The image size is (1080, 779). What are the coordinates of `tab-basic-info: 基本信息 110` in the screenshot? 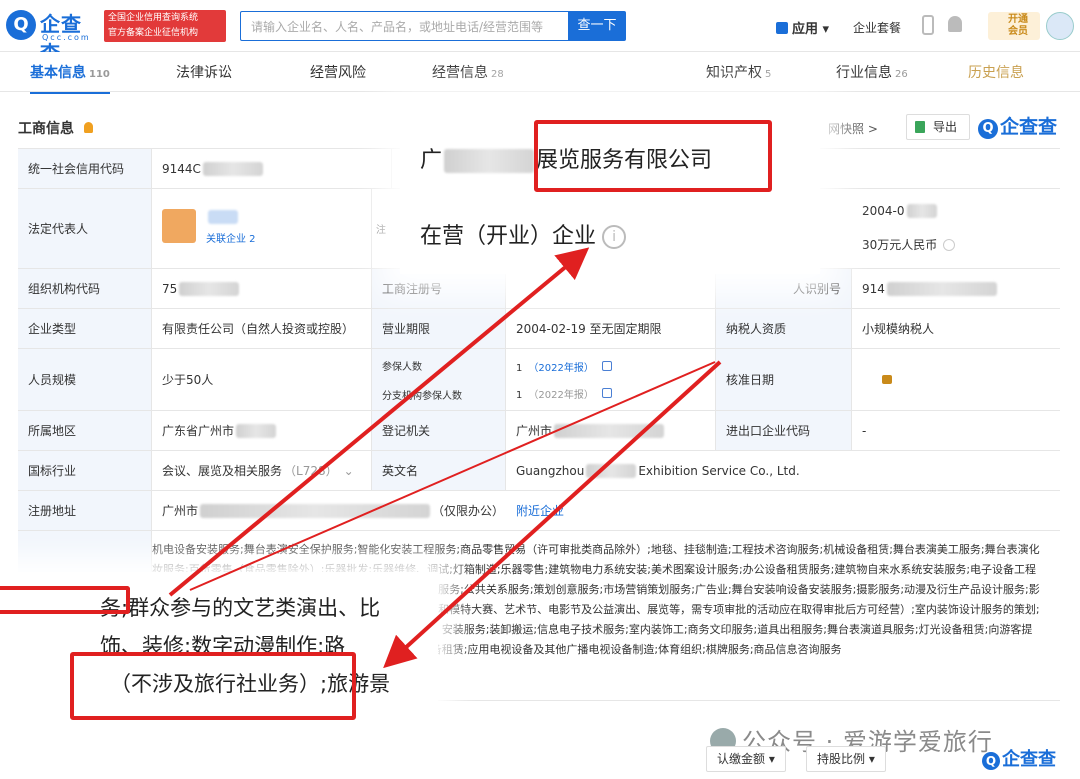 It's located at (70, 78).